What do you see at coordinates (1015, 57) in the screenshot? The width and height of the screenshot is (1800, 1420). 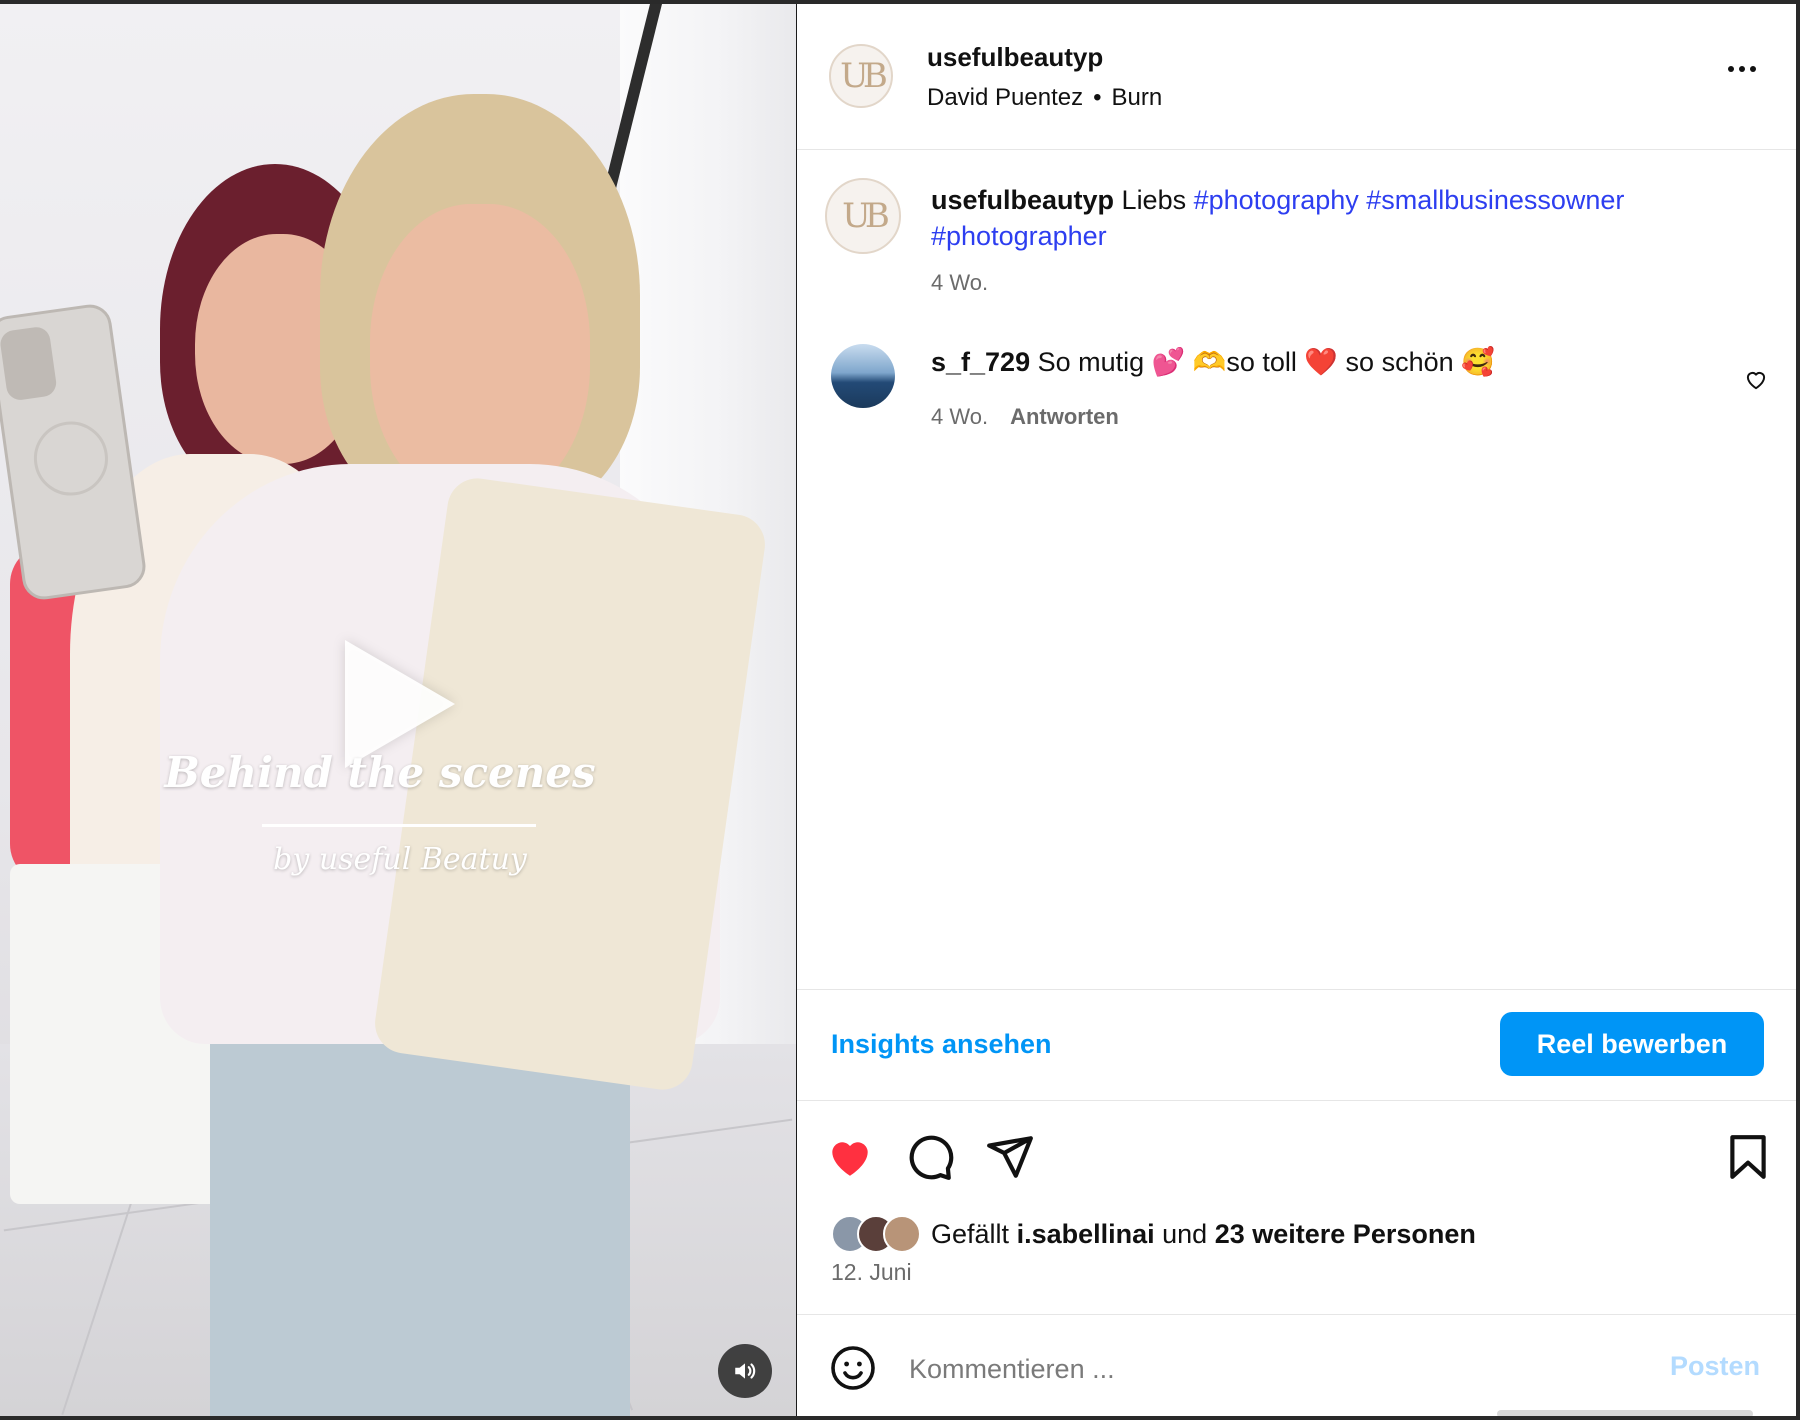 I see `author-username: usefulbeautyp` at bounding box center [1015, 57].